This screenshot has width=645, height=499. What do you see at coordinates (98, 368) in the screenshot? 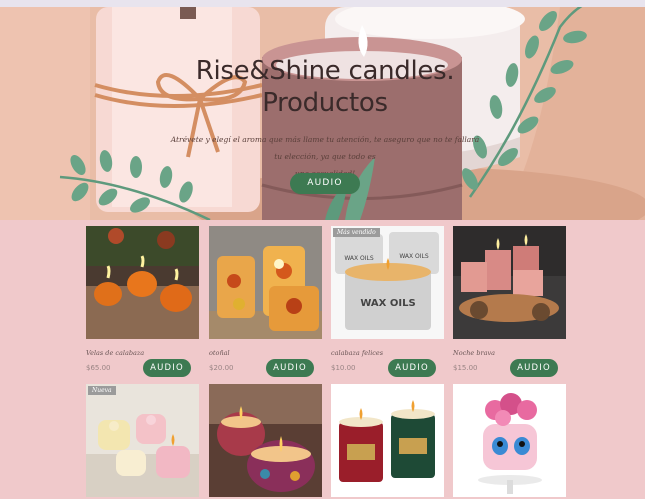
I see `product-price: $65.00` at bounding box center [98, 368].